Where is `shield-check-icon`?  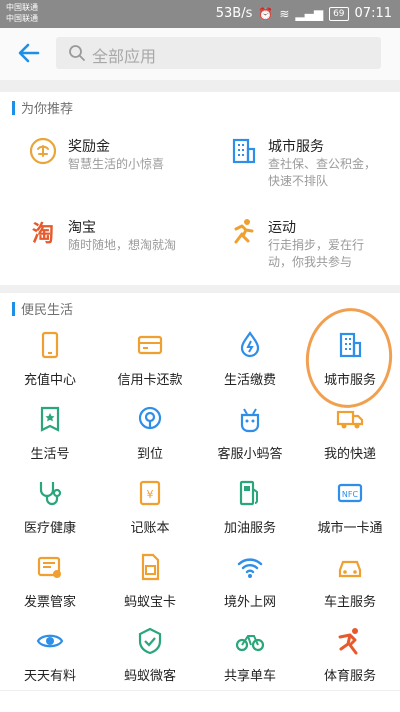 shield-check-icon is located at coordinates (150, 641).